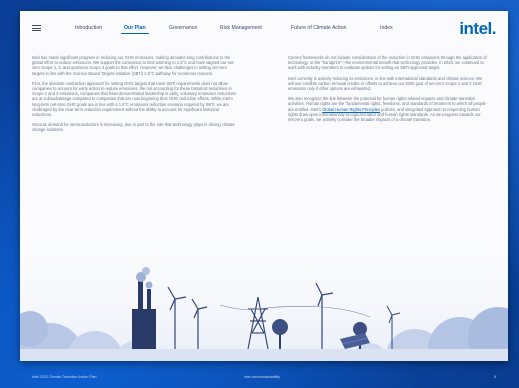 This screenshot has width=519, height=388. Describe the element at coordinates (36, 28) in the screenshot. I see `menu-icon` at that location.